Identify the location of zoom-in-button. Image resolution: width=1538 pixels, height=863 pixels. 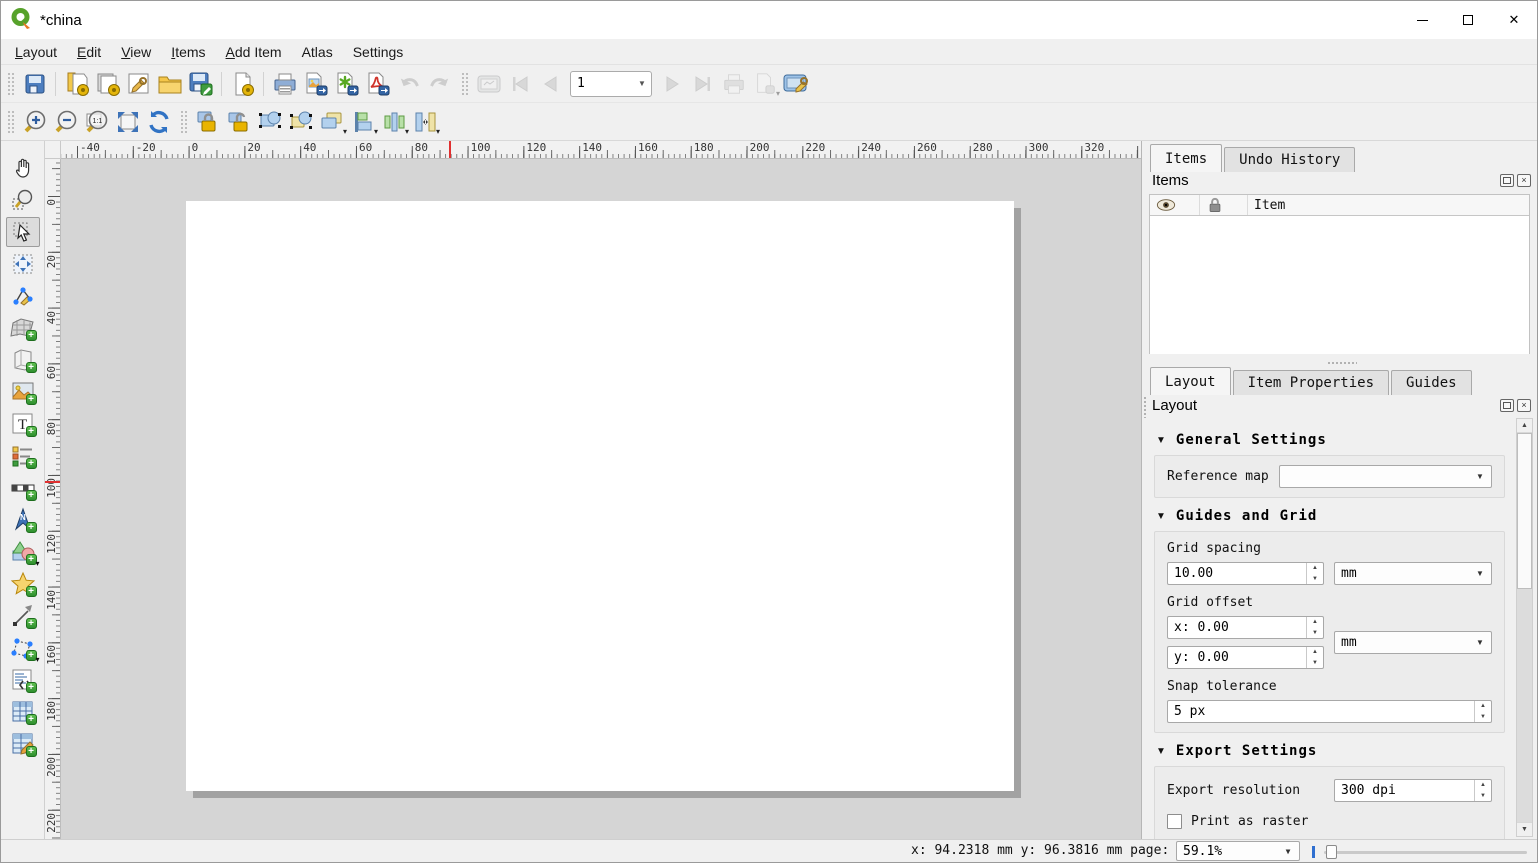
(34, 121).